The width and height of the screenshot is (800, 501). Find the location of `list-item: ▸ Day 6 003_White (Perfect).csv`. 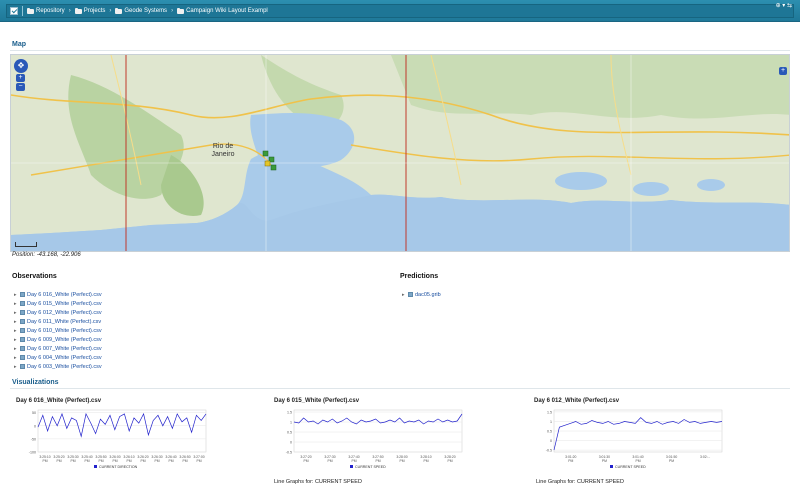

list-item: ▸ Day 6 003_White (Perfect).csv is located at coordinates (58, 366).